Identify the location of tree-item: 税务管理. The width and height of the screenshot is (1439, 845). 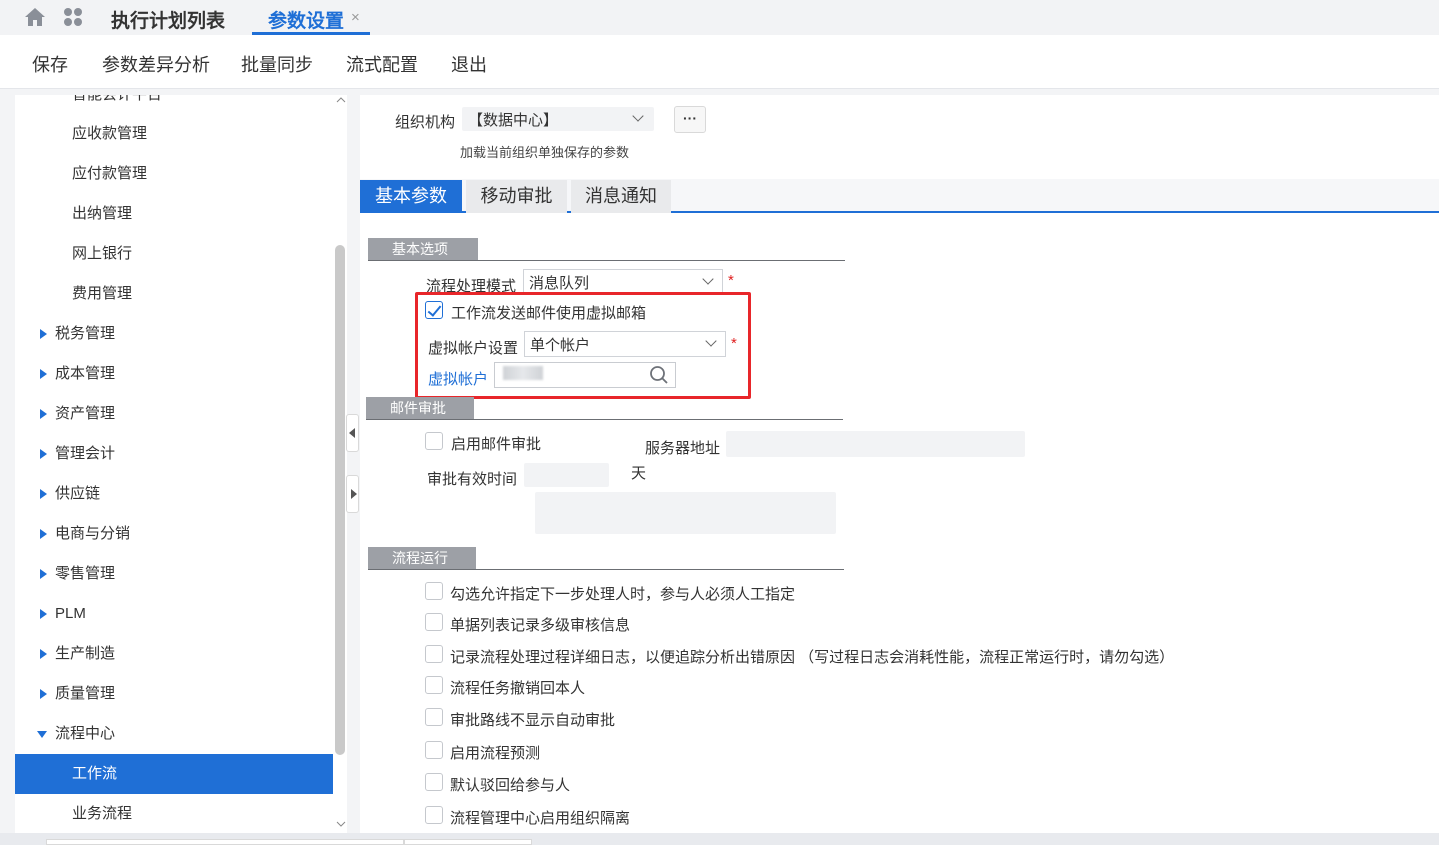
(174, 334).